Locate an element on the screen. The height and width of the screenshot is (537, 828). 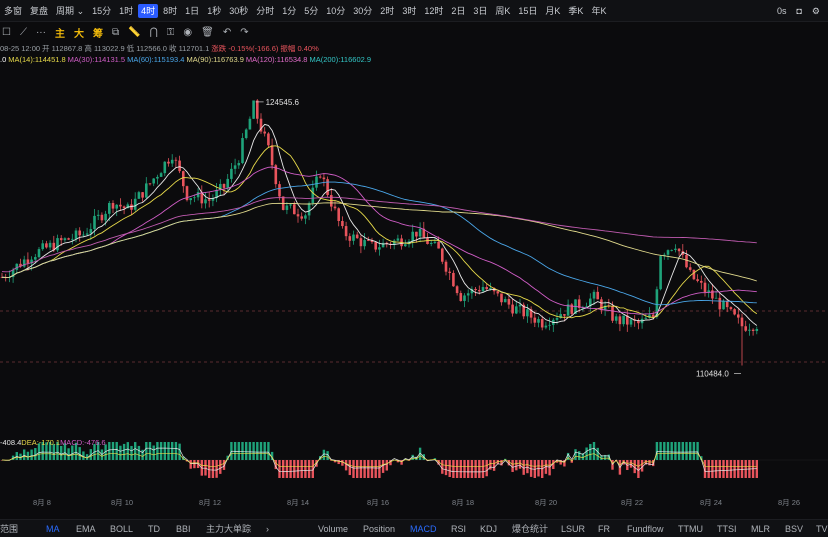
indicator-left-1: MA is located at coordinates (53, 529).